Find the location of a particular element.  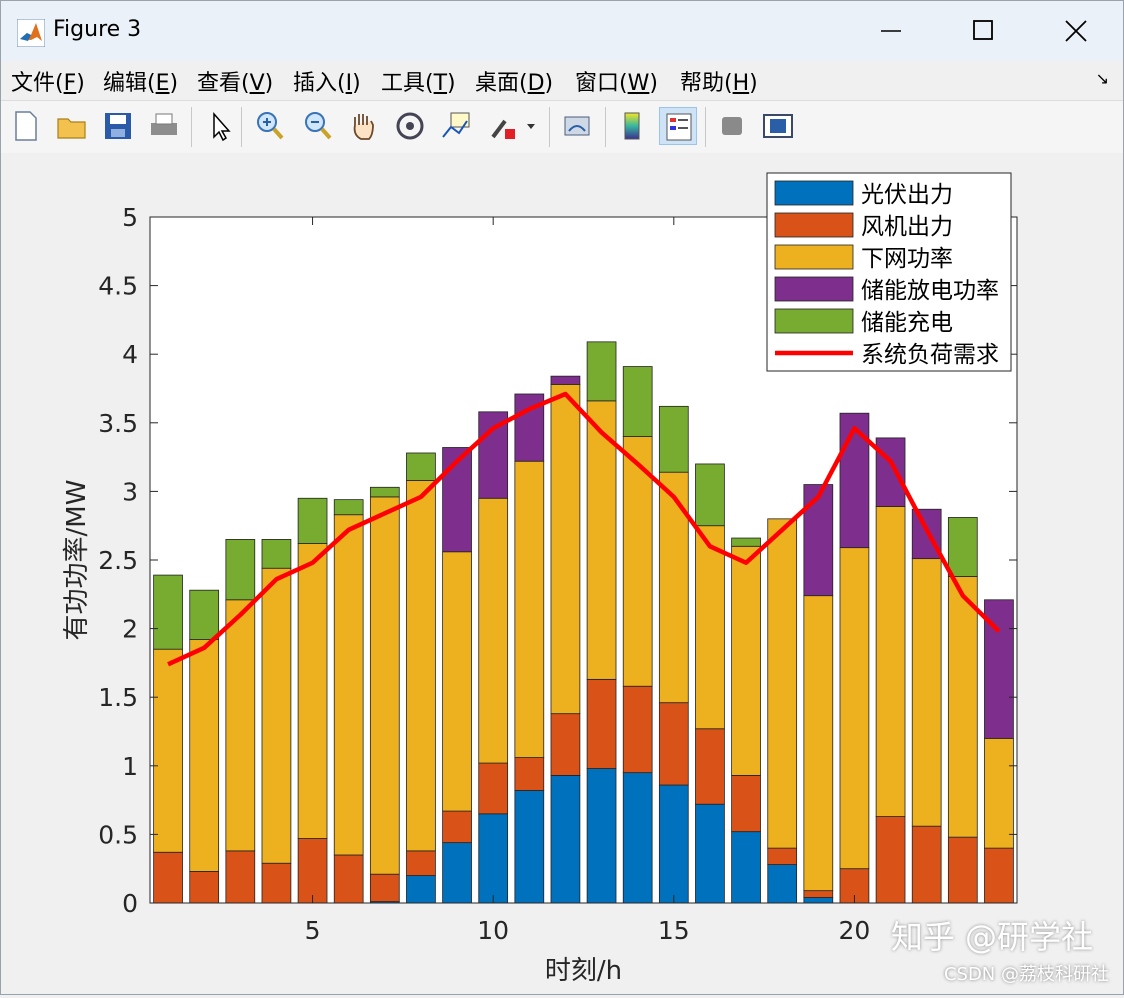

link-plot-button is located at coordinates (578, 126).